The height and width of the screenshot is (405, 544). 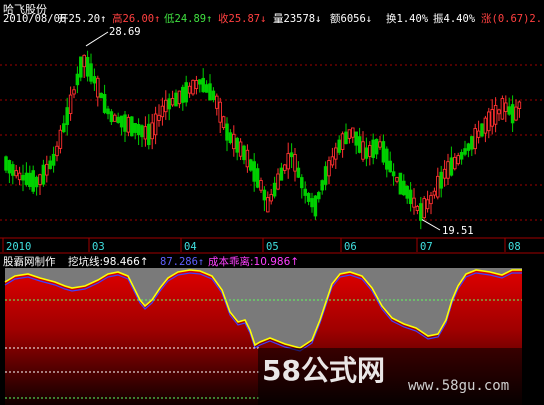 What do you see at coordinates (272, 247) in the screenshot?
I see `time-label: 05` at bounding box center [272, 247].